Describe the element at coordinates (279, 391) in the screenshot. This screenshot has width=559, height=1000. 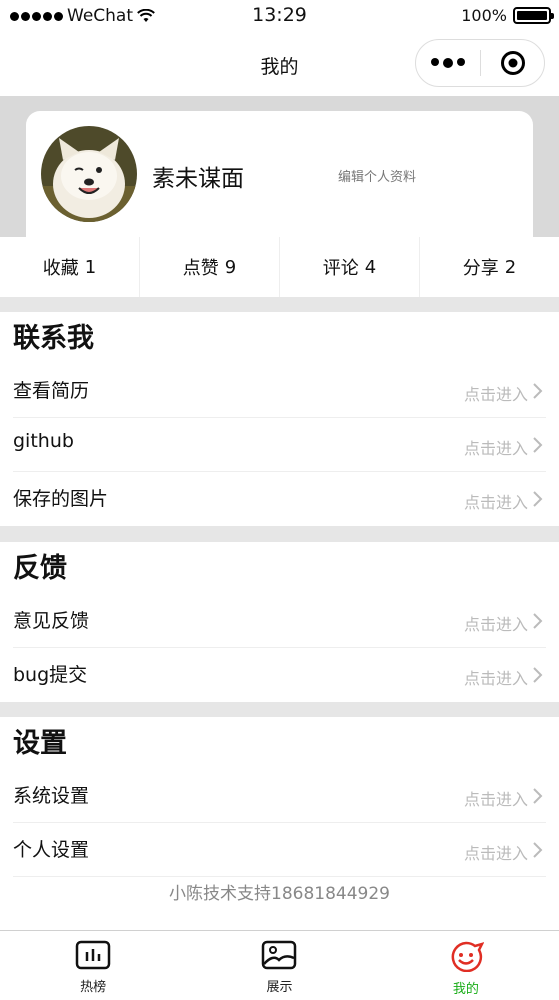
I see `list-item-resume: 查看简历 点击进入` at that location.